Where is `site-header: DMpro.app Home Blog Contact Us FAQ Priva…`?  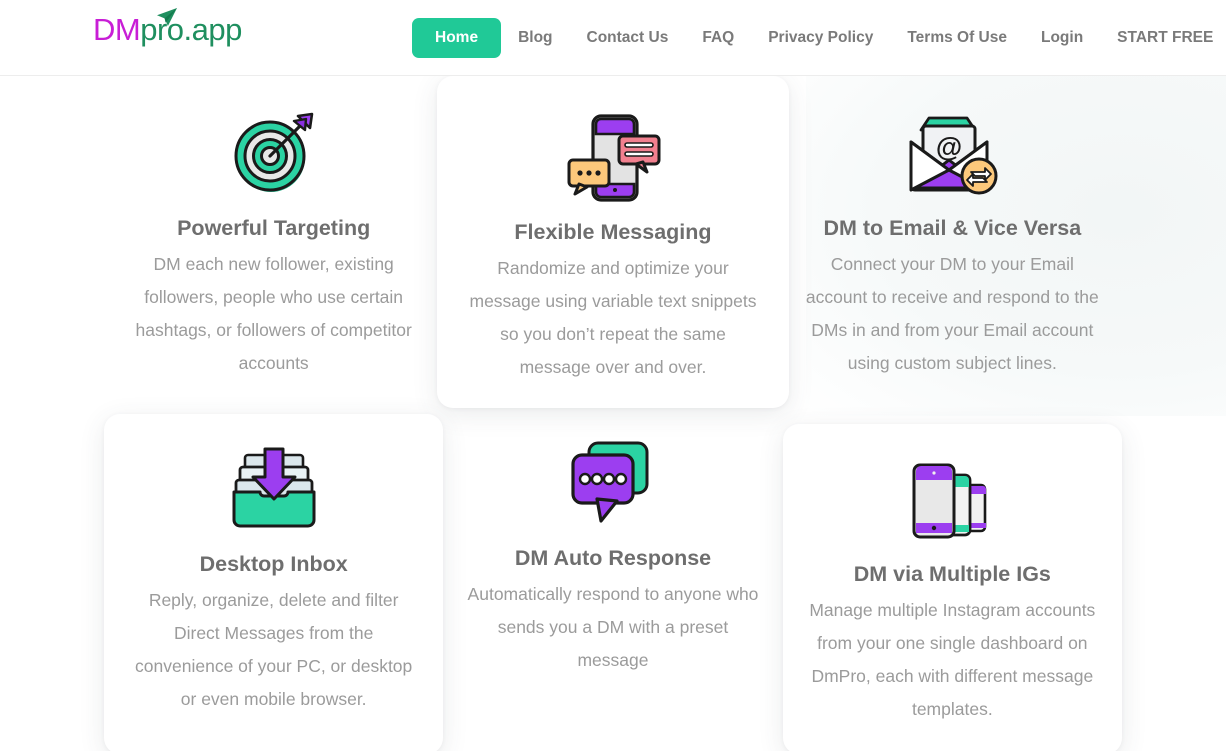
site-header: DMpro.app Home Blog Contact Us FAQ Priva… is located at coordinates (613, 38).